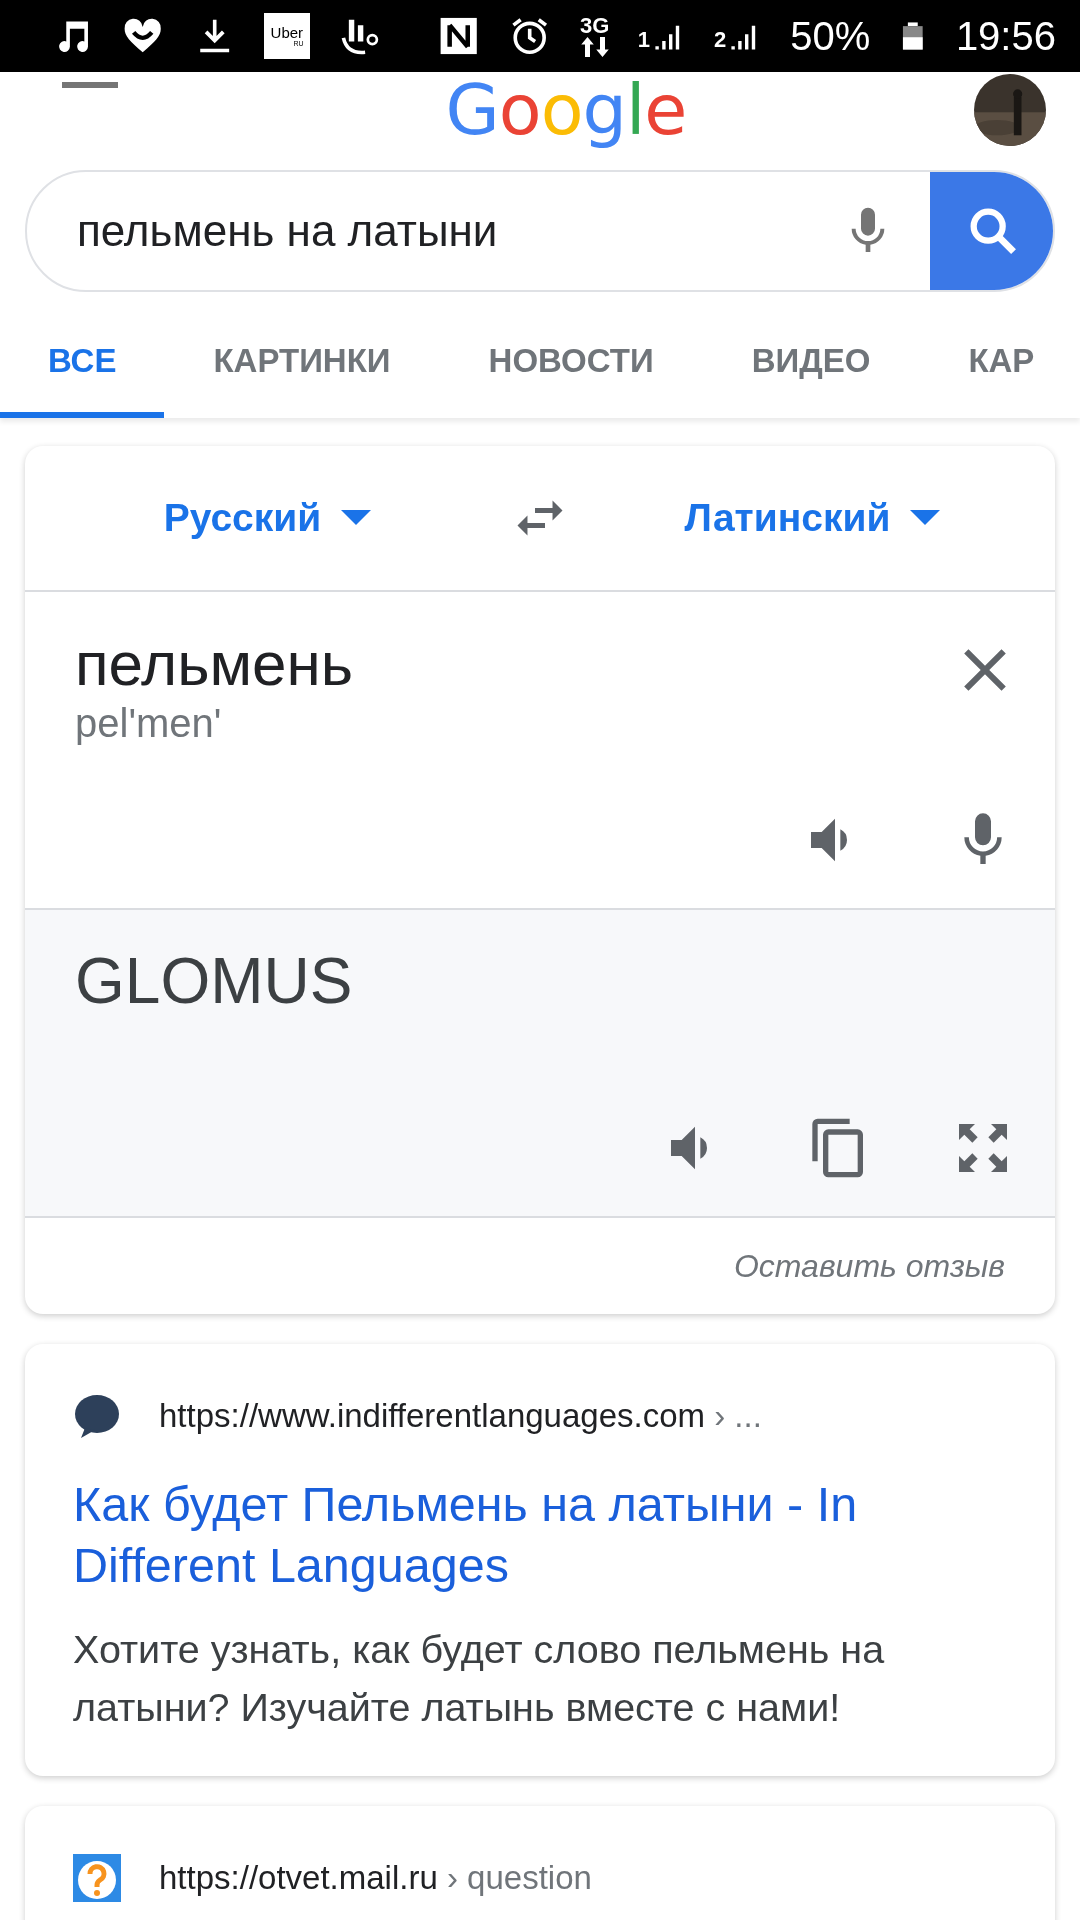 The image size is (1080, 1920). I want to click on search-input: пельмень на латыни, so click(433, 231).